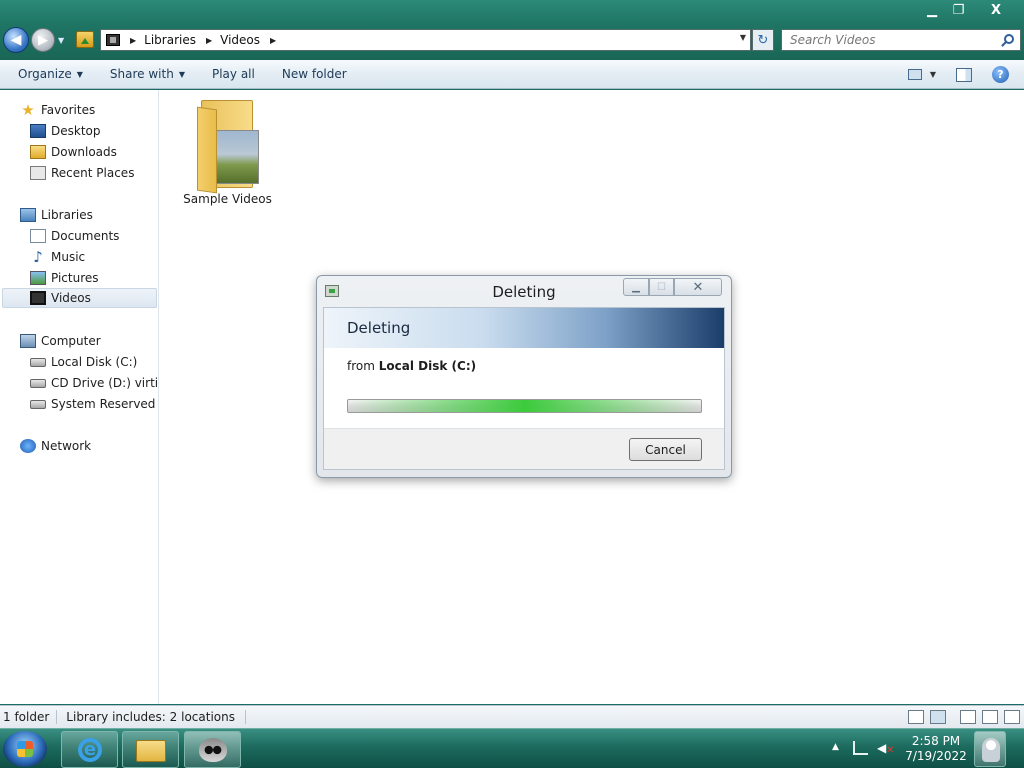 The height and width of the screenshot is (768, 1024). I want to click on close-button: X, so click(996, 10).